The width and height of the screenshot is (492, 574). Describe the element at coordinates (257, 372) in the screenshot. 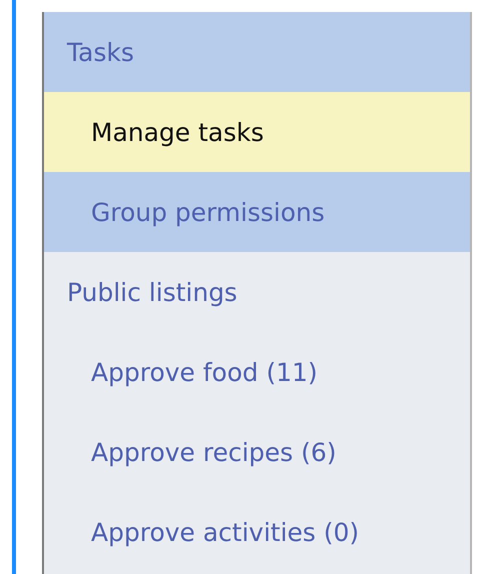

I see `nav-item: Approve food (11)` at that location.